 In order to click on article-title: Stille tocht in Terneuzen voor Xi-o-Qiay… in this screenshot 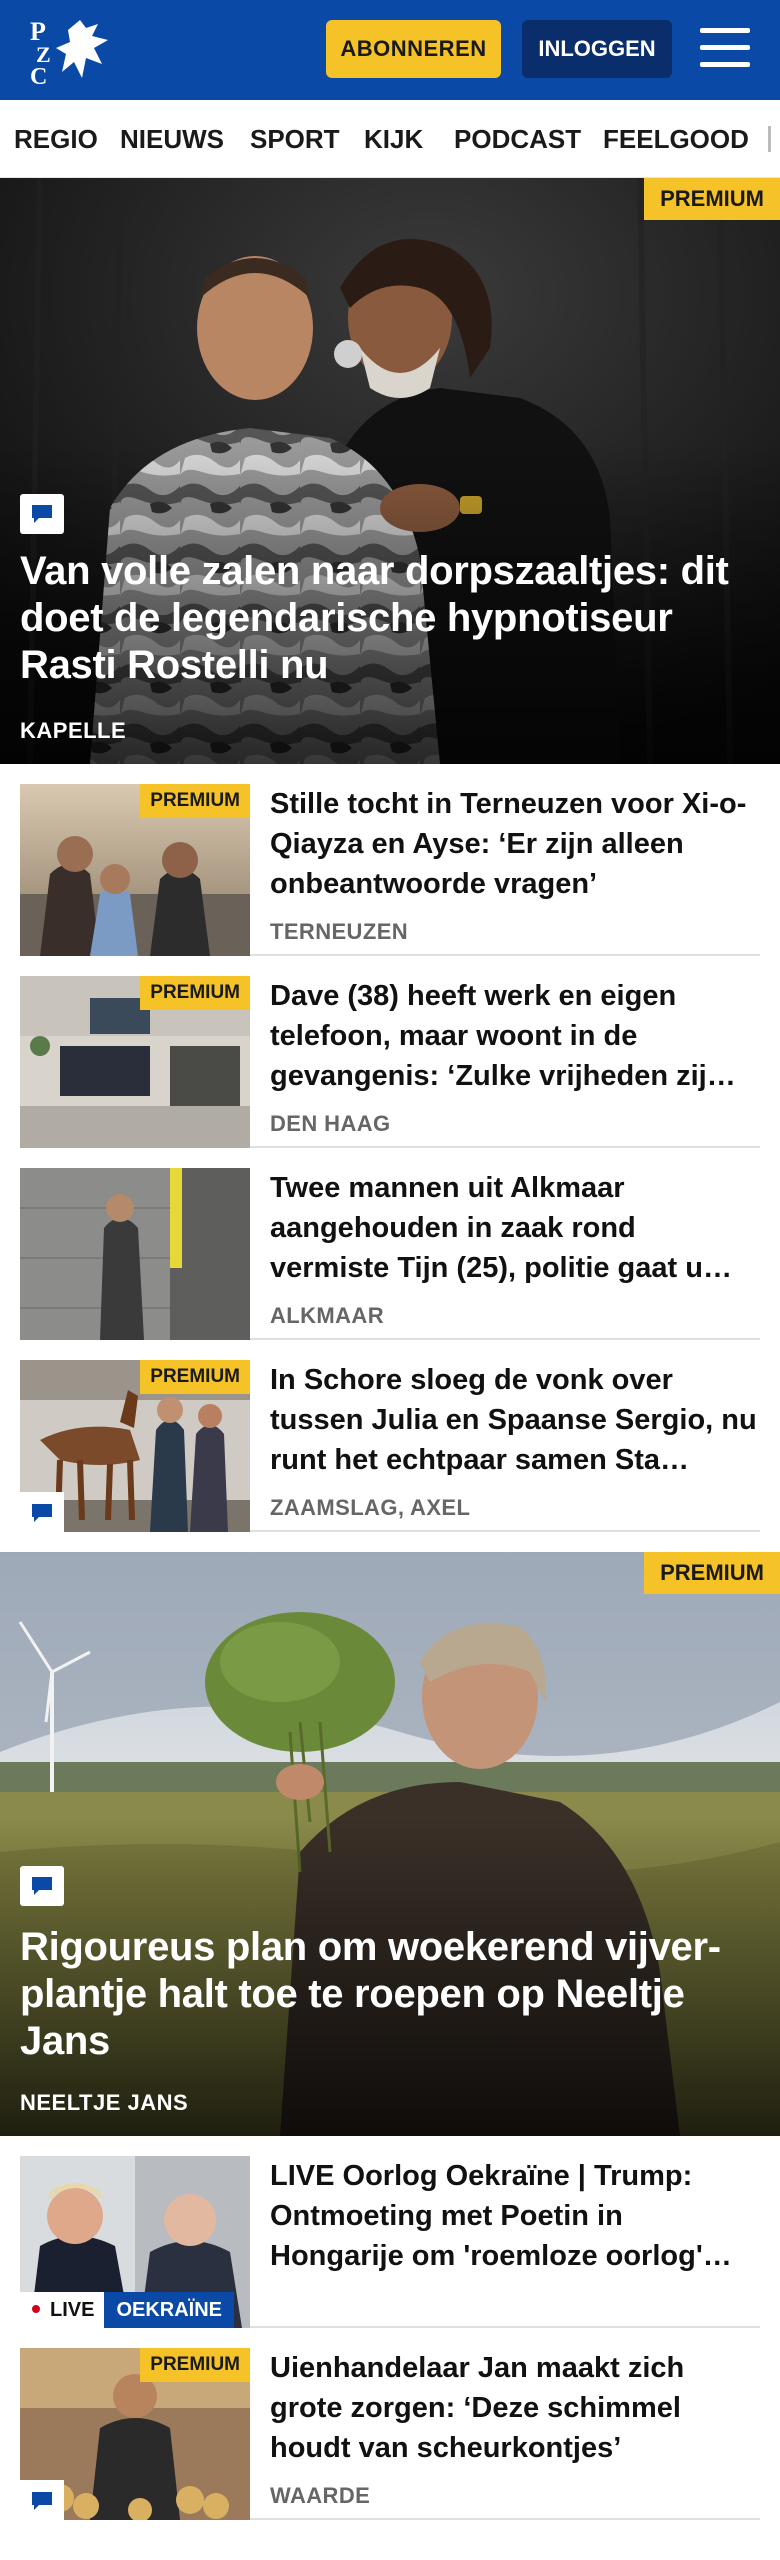, I will do `click(515, 844)`.